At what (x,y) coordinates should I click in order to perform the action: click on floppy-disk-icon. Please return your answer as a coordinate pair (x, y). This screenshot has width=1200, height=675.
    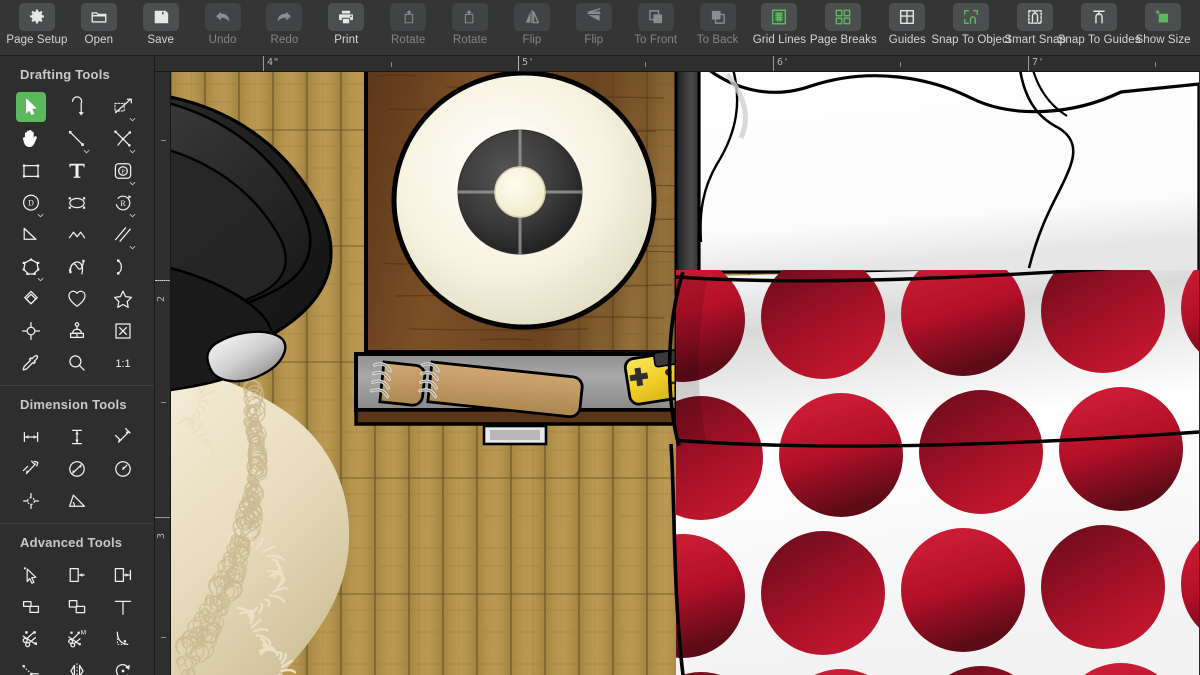
    Looking at the image, I should click on (160, 17).